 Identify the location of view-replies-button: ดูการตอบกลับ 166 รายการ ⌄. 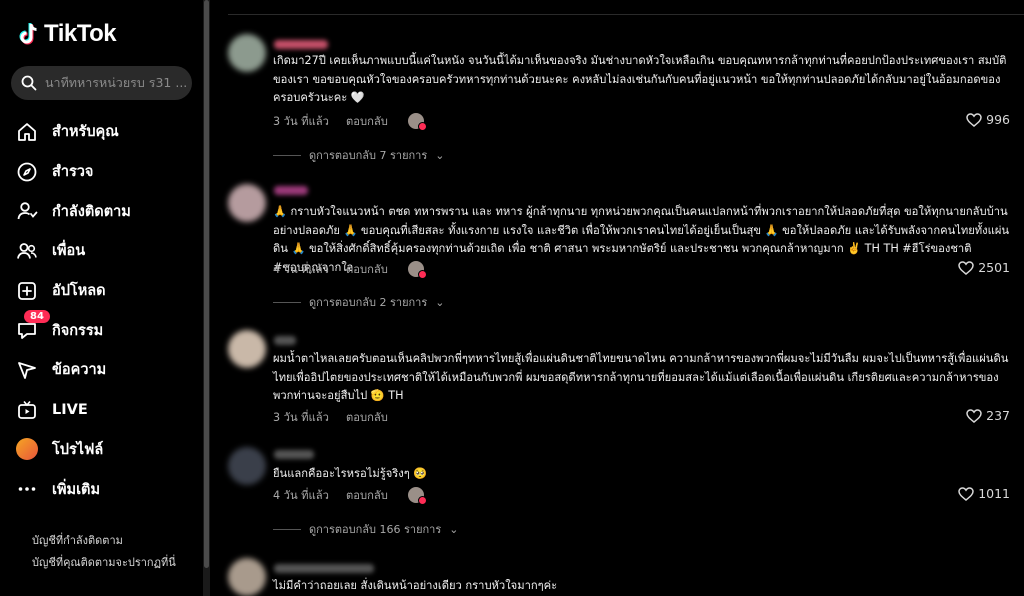
(366, 529).